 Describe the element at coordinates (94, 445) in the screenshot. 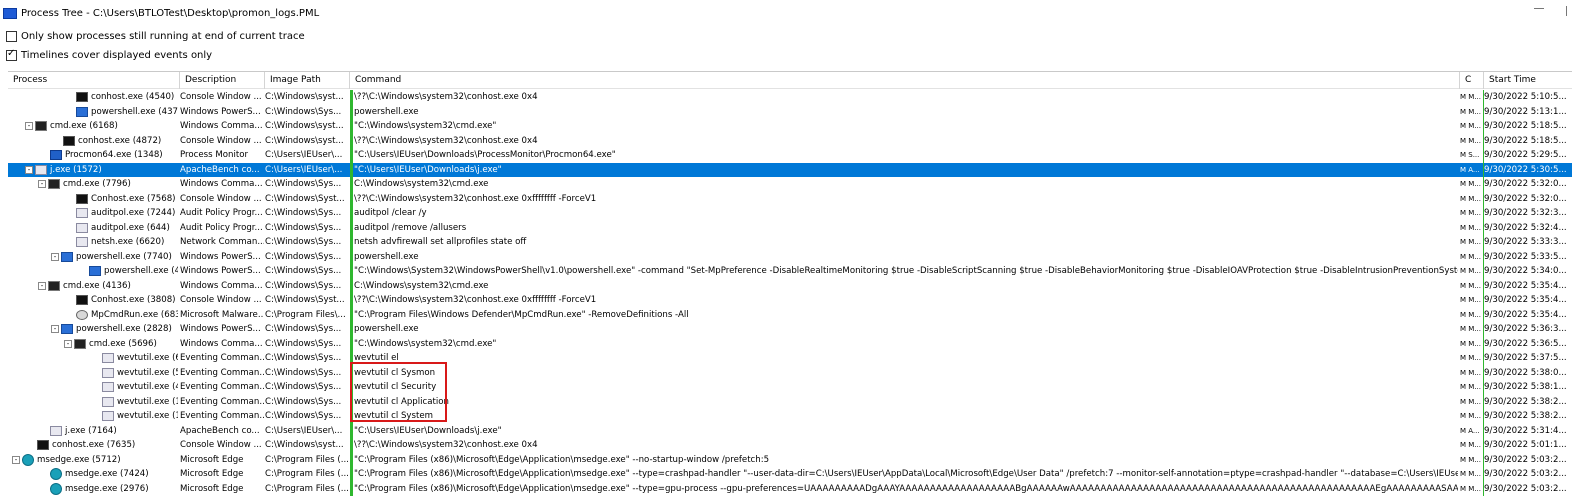

I see `process-name: conhost.exe (7635)` at that location.